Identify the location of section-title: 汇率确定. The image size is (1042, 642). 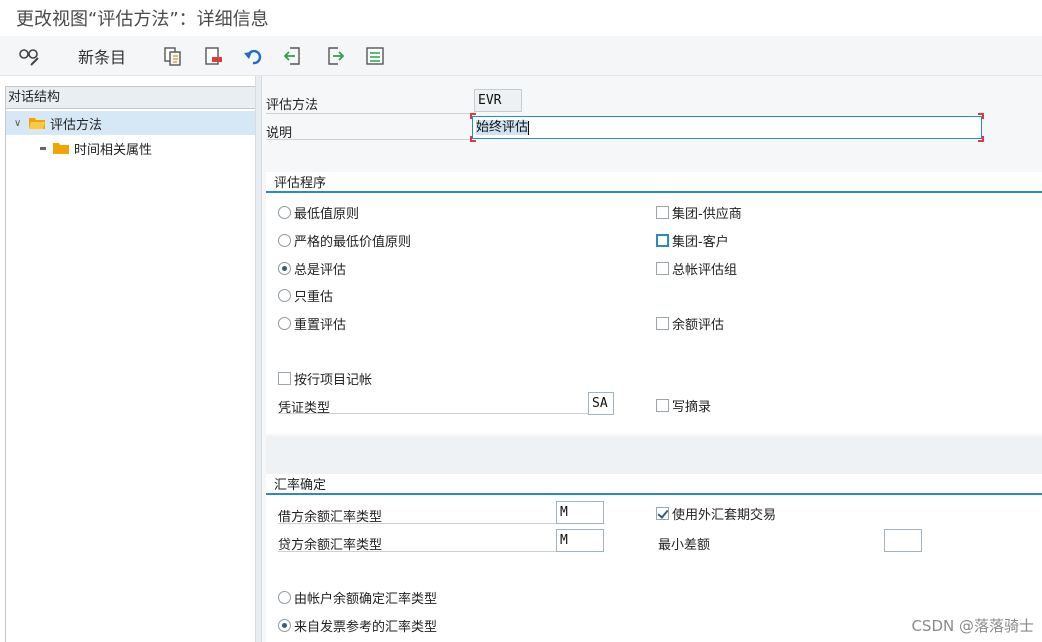
(300, 485).